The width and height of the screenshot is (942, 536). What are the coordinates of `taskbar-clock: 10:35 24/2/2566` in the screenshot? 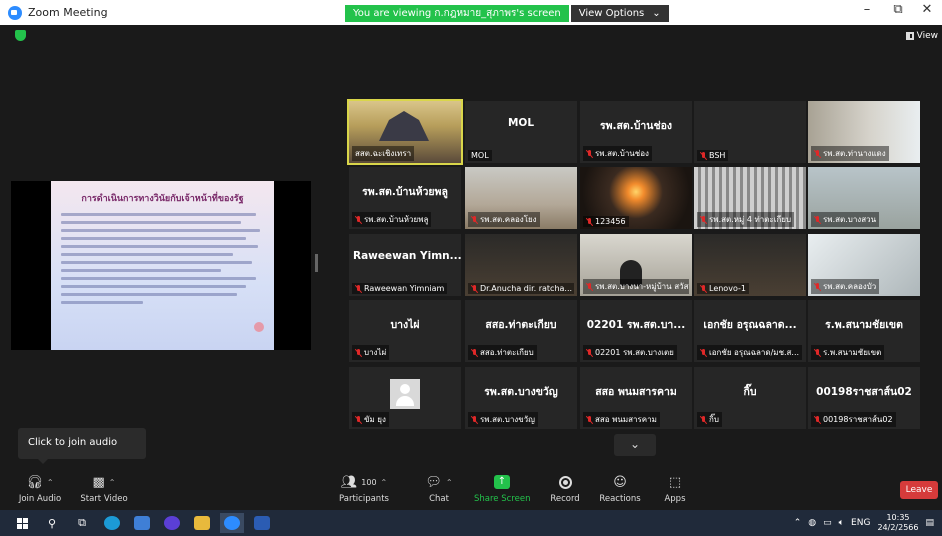 It's located at (897, 523).